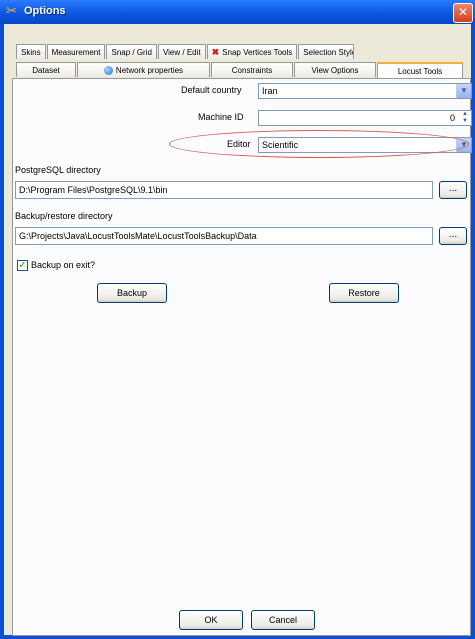 Image resolution: width=475 pixels, height=639 pixels. Describe the element at coordinates (283, 620) in the screenshot. I see `cancel-button: Cancel` at that location.